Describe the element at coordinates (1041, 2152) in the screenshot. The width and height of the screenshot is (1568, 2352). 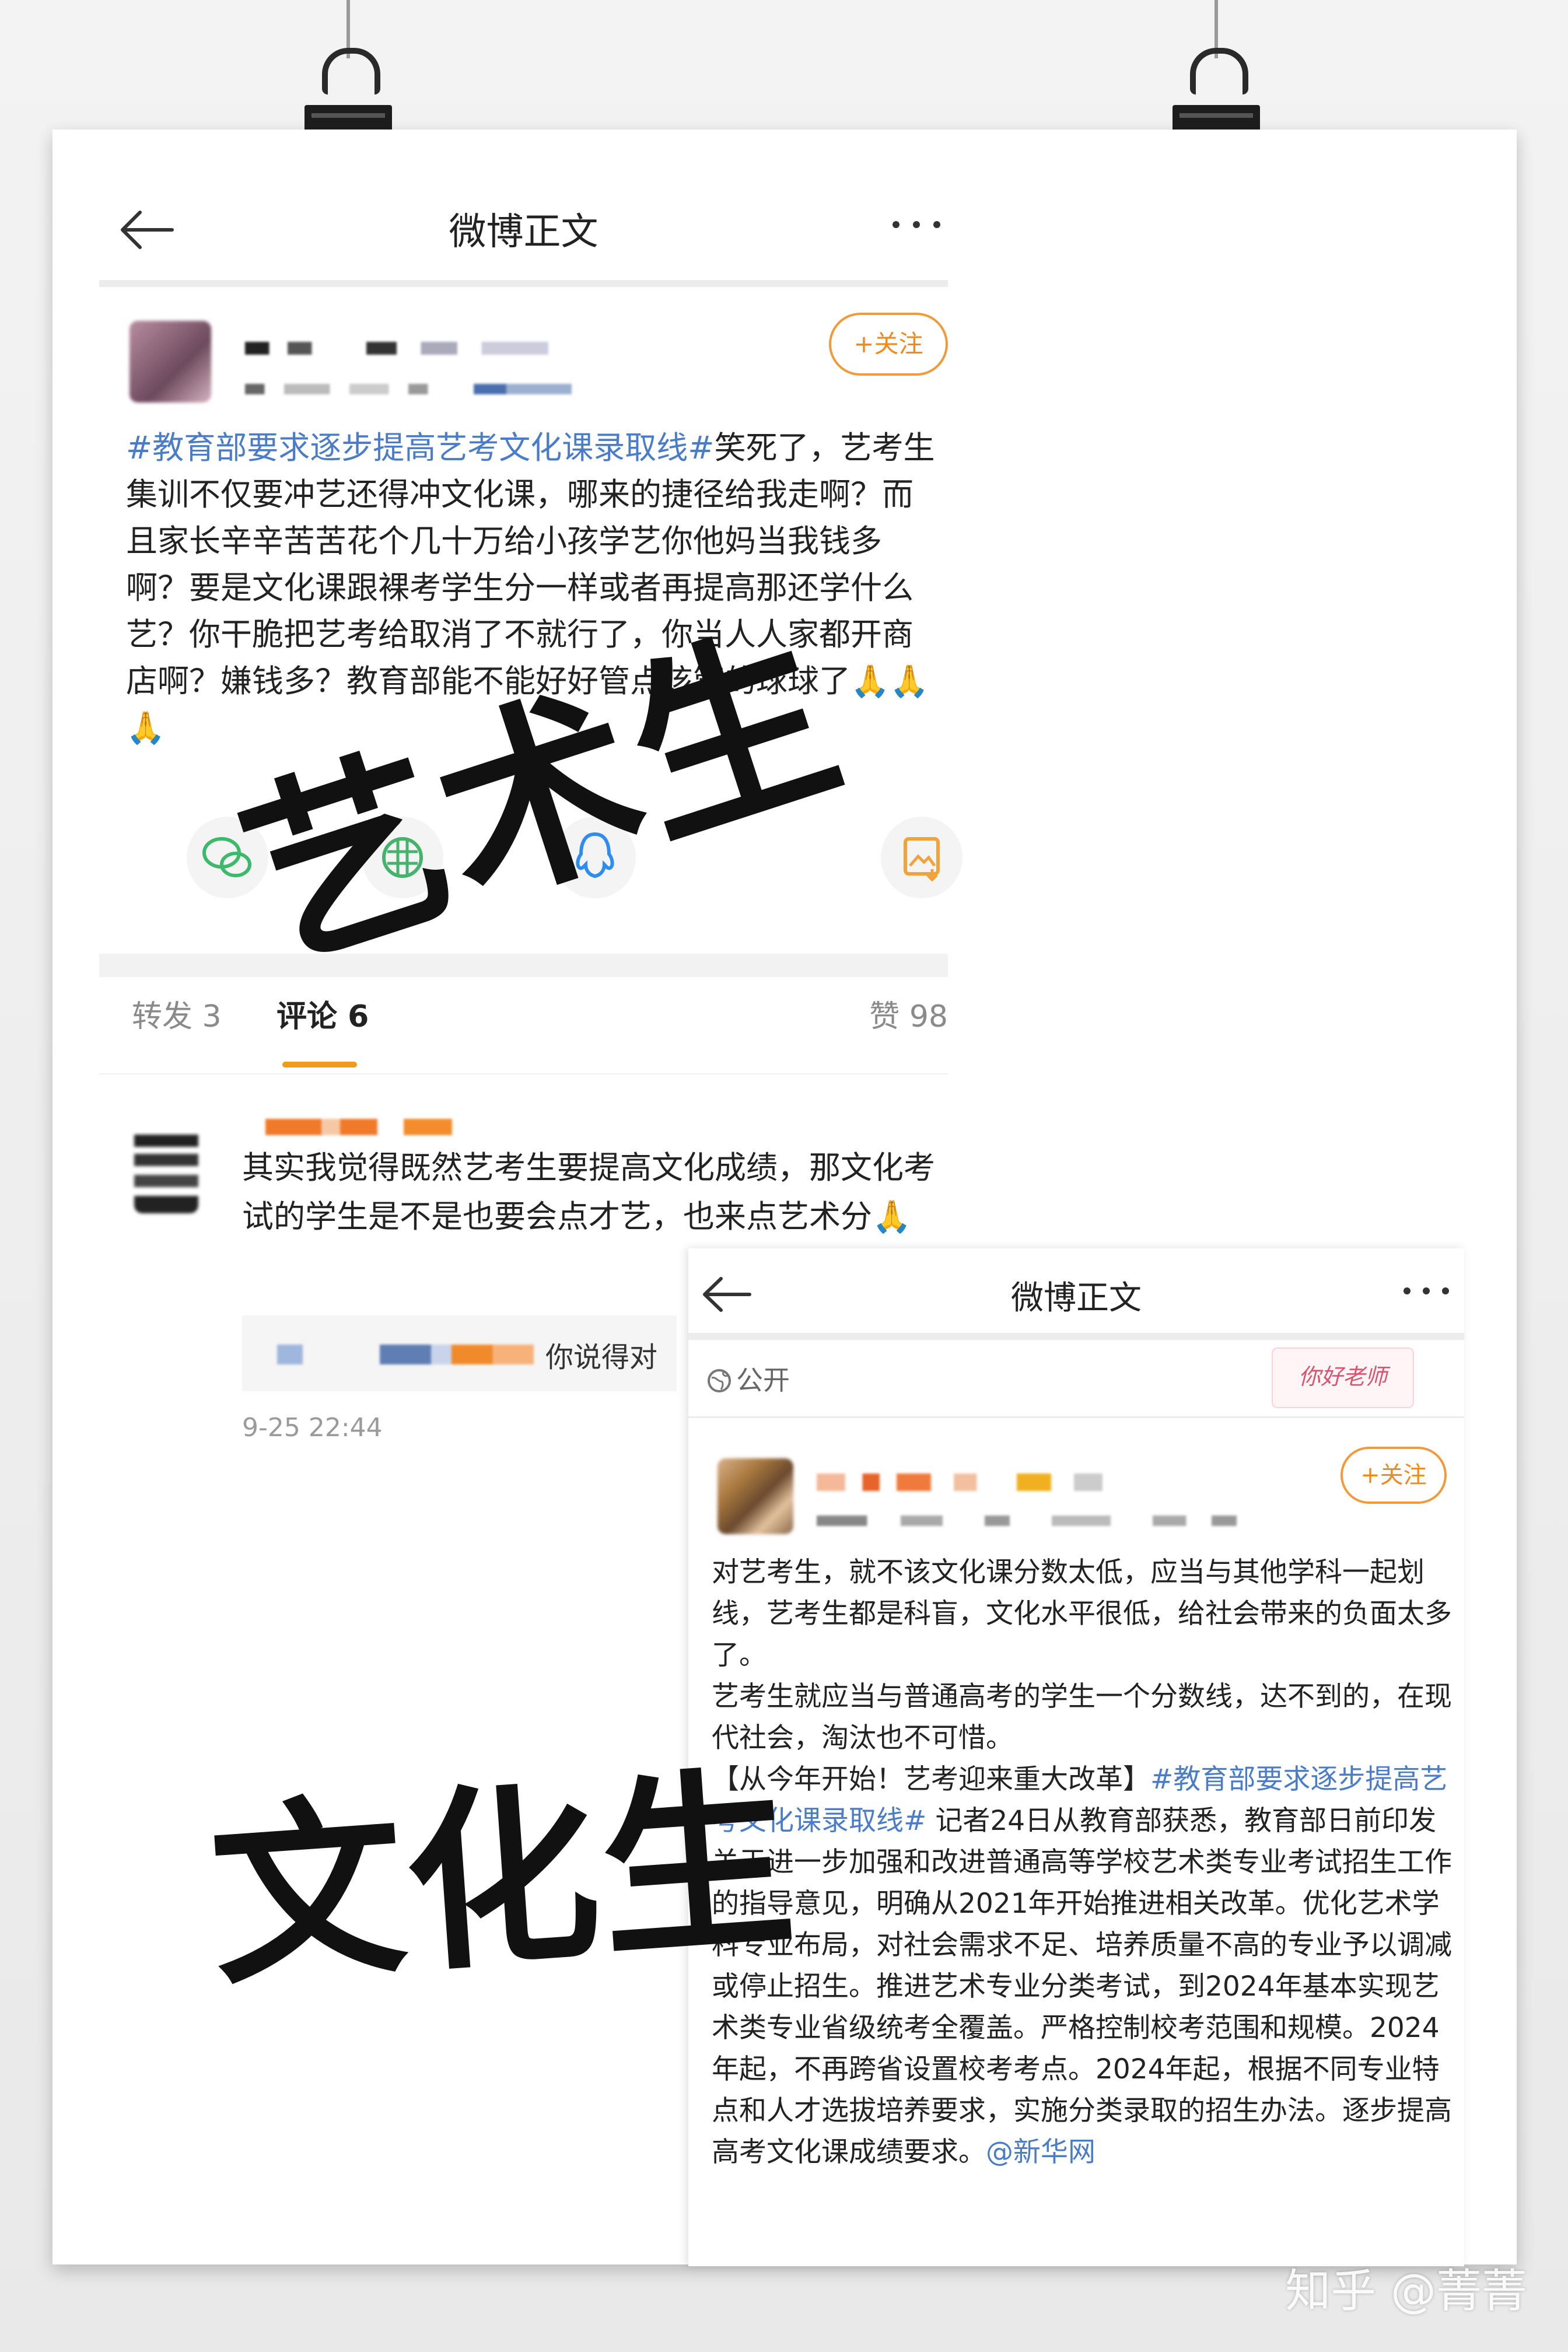
I see `mention-link: @新华网` at that location.